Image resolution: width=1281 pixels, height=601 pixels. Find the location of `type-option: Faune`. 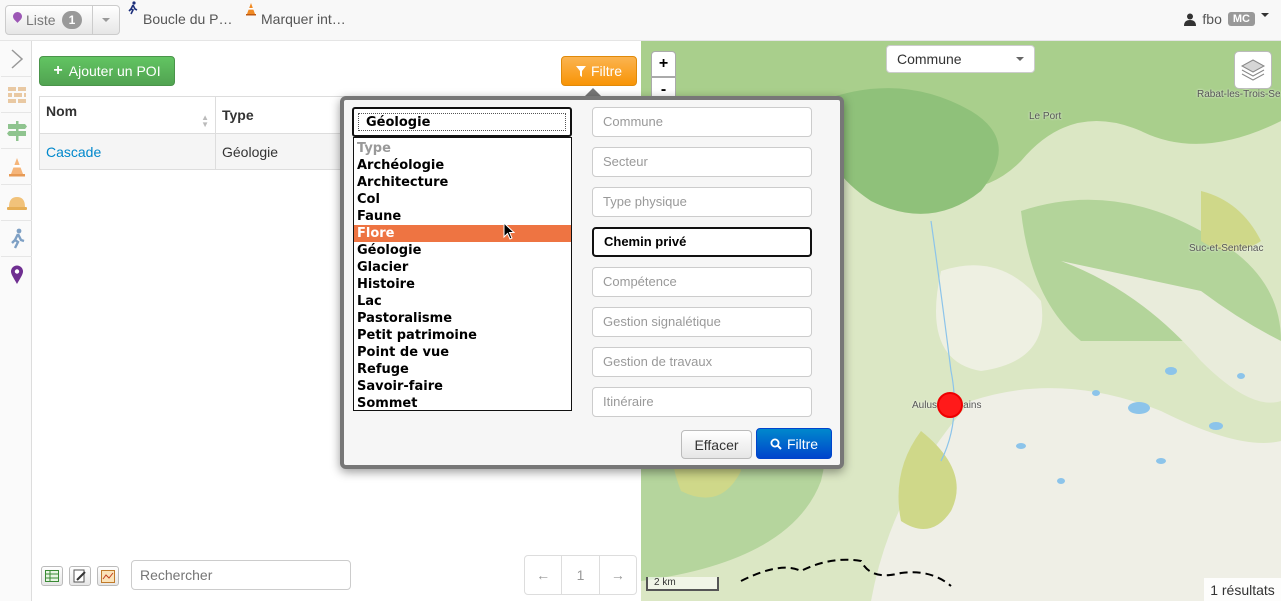

type-option: Faune is located at coordinates (462, 216).